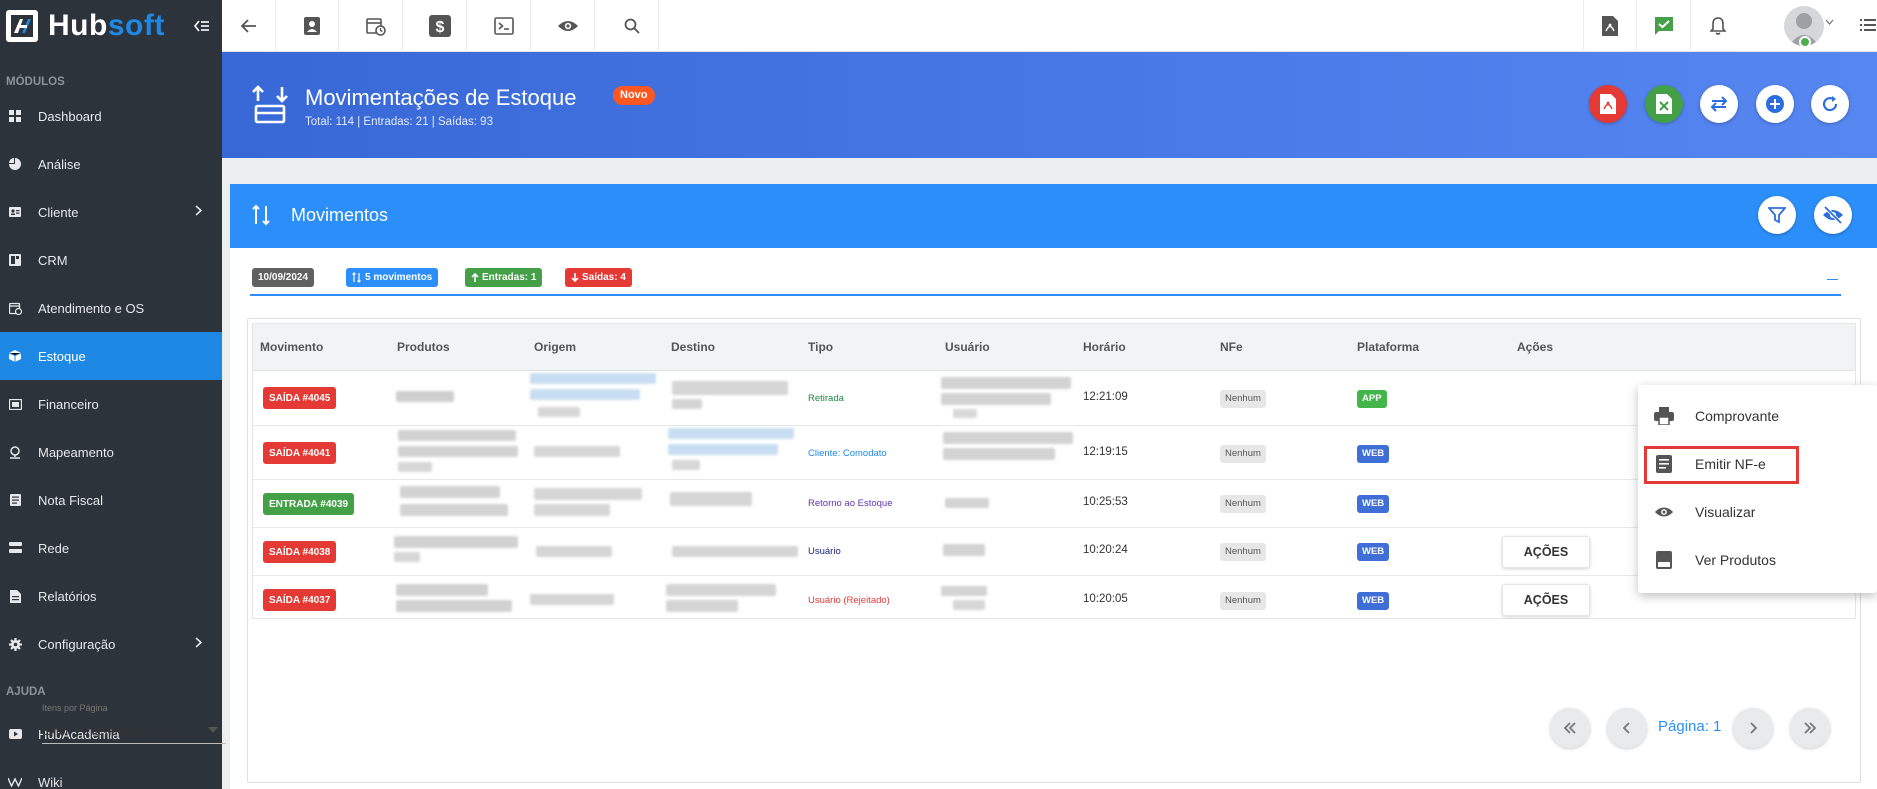  I want to click on sidebar-item-label: Mapeamento, so click(76, 452).